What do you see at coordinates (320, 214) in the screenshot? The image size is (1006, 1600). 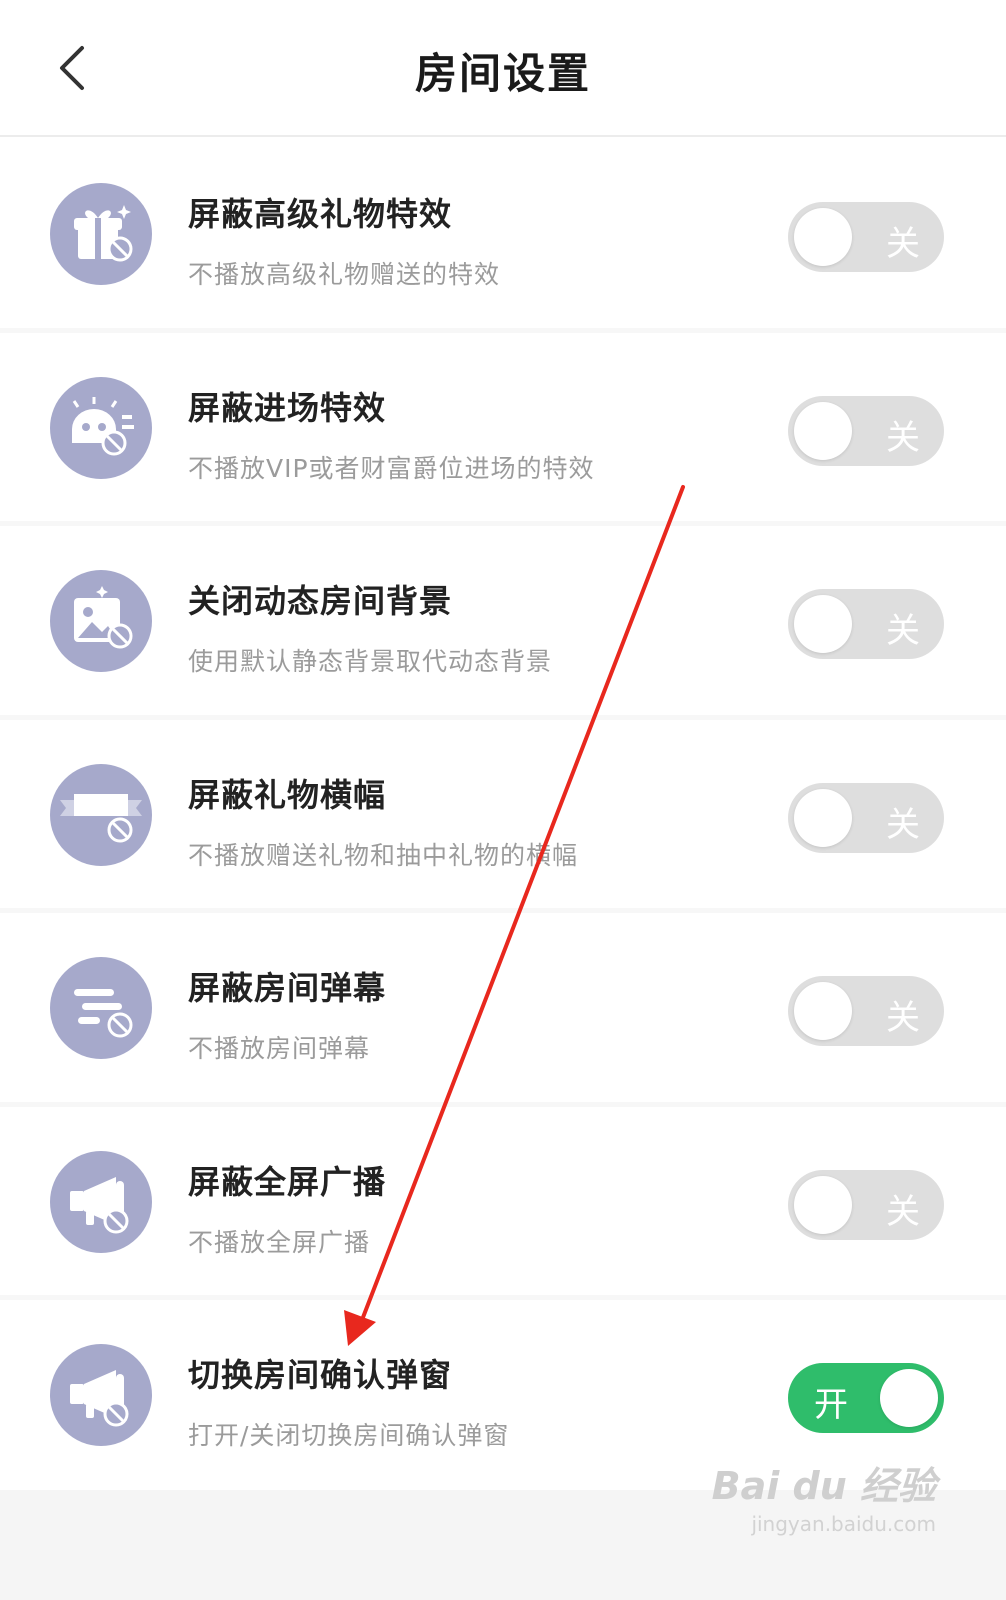 I see `setting-title: 屏蔽高级礼物特效` at bounding box center [320, 214].